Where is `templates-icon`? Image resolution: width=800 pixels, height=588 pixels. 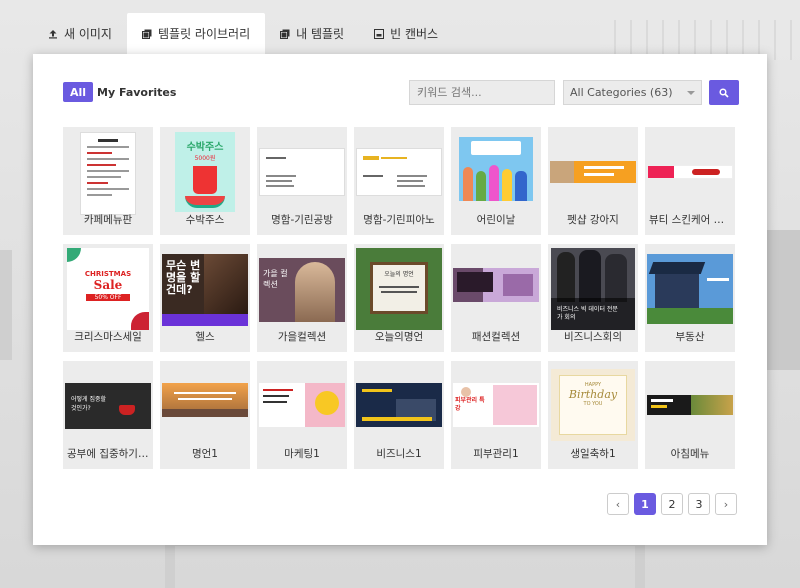 templates-icon is located at coordinates (146, 34).